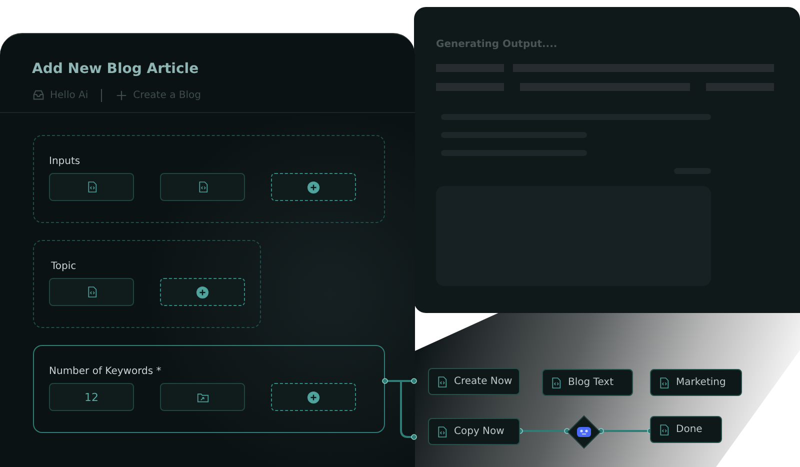 The image size is (800, 467). What do you see at coordinates (65, 161) in the screenshot?
I see `group-label: Inputs` at bounding box center [65, 161].